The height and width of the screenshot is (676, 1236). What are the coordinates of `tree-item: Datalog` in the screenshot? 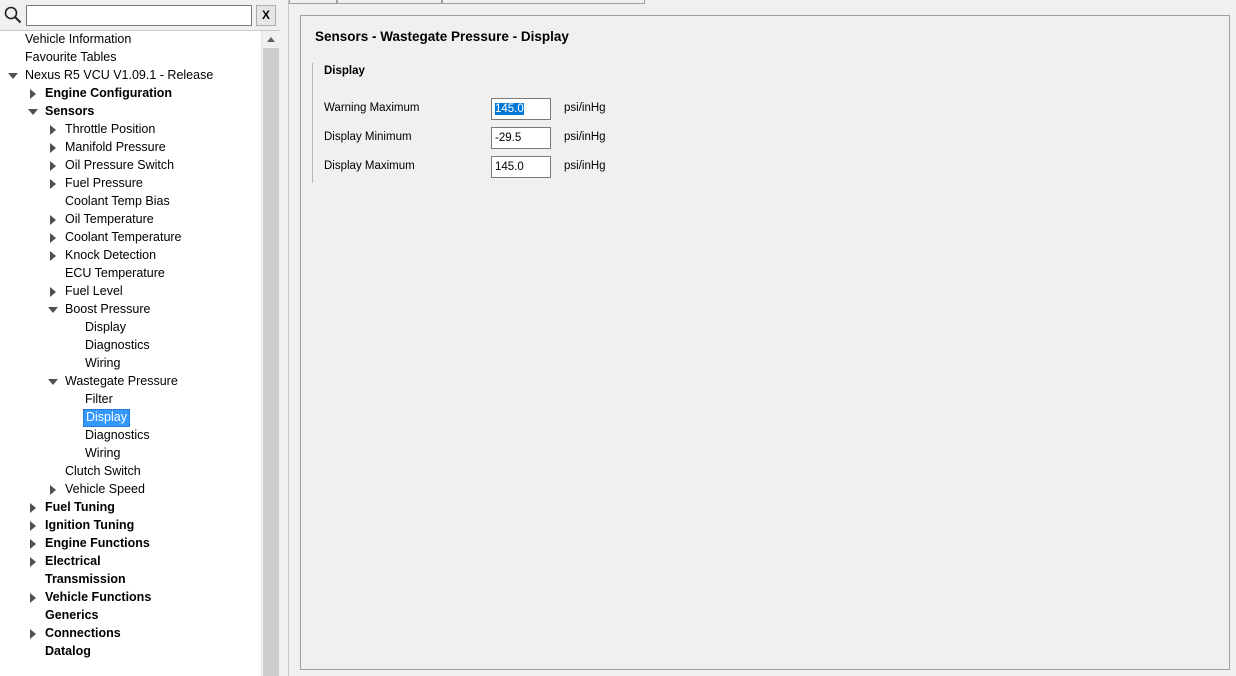 It's located at (130, 652).